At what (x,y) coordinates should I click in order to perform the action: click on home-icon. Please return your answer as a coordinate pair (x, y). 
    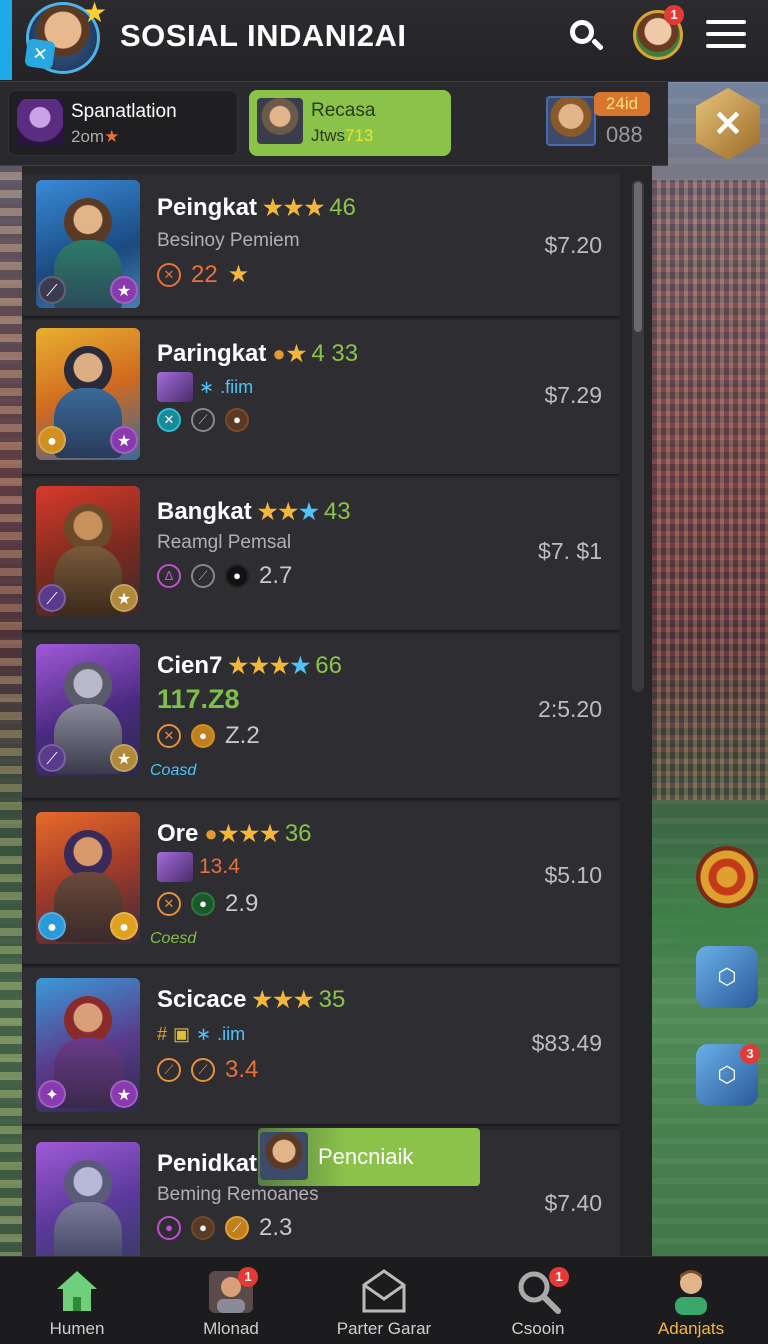
    Looking at the image, I should click on (77, 1291).